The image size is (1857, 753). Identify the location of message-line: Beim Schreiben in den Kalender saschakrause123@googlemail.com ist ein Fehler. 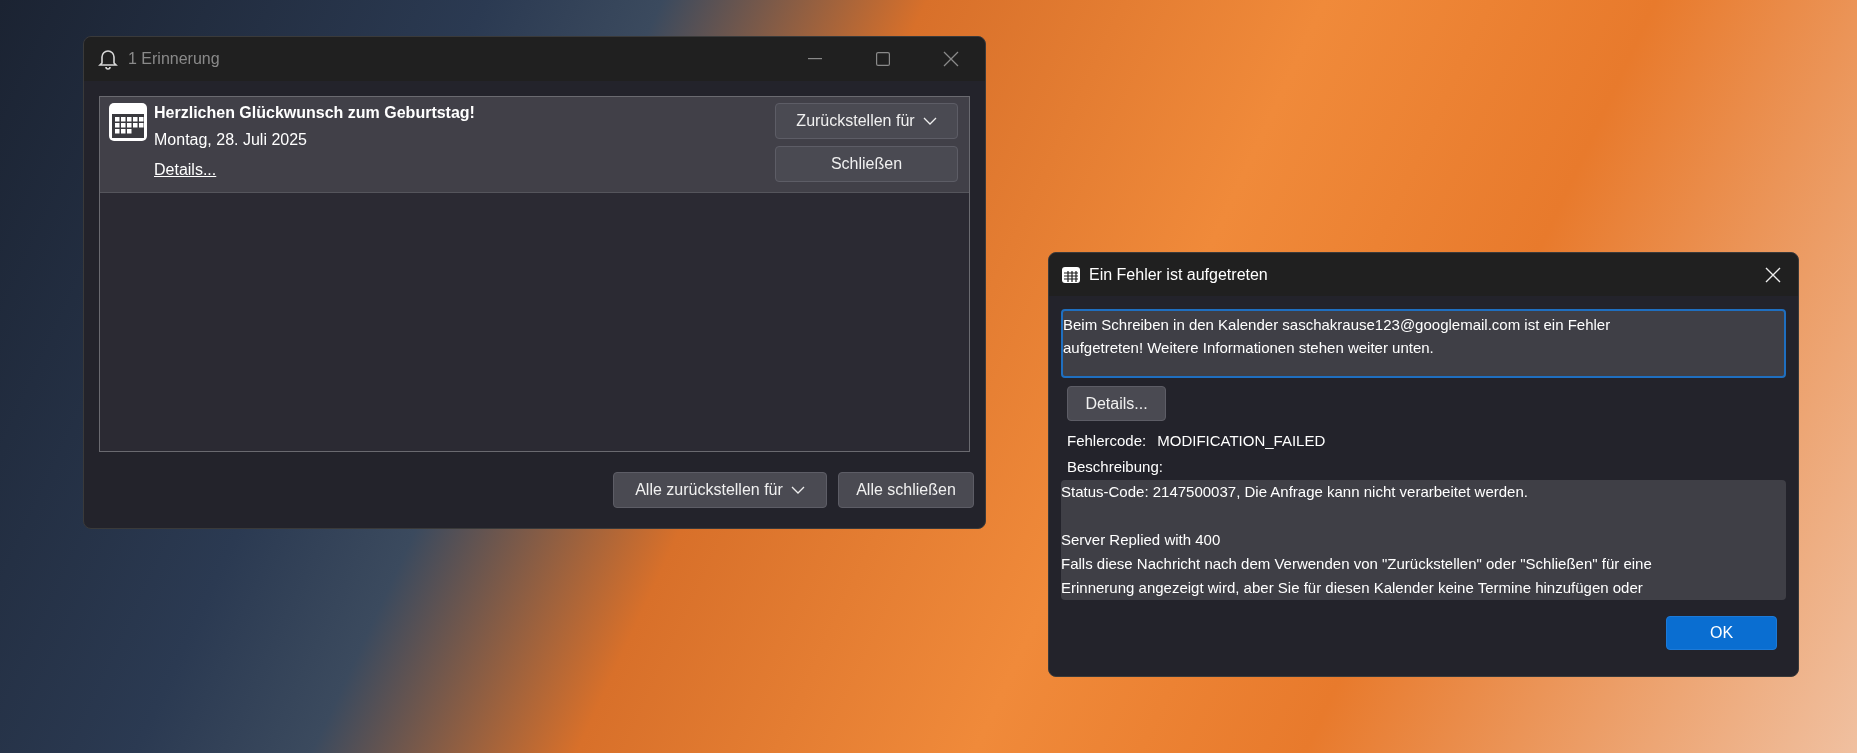
(1337, 325).